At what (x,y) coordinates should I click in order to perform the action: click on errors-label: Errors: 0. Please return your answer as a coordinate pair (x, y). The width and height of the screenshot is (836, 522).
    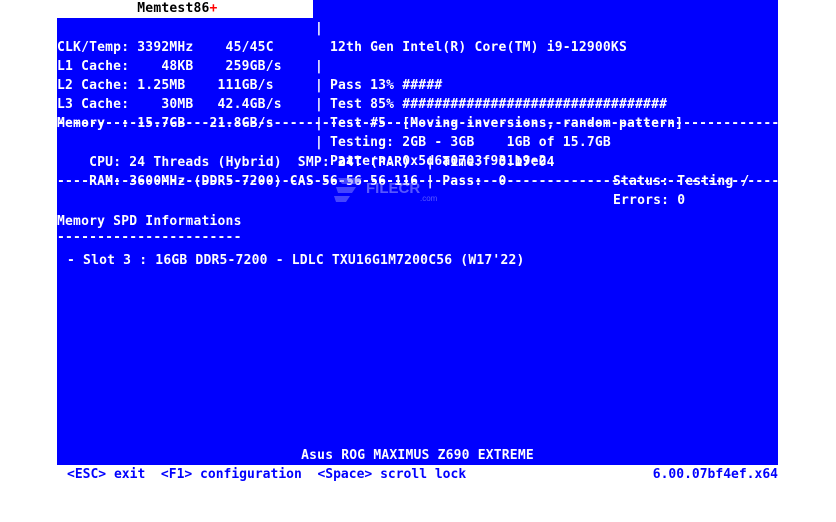
    Looking at the image, I should click on (649, 200).